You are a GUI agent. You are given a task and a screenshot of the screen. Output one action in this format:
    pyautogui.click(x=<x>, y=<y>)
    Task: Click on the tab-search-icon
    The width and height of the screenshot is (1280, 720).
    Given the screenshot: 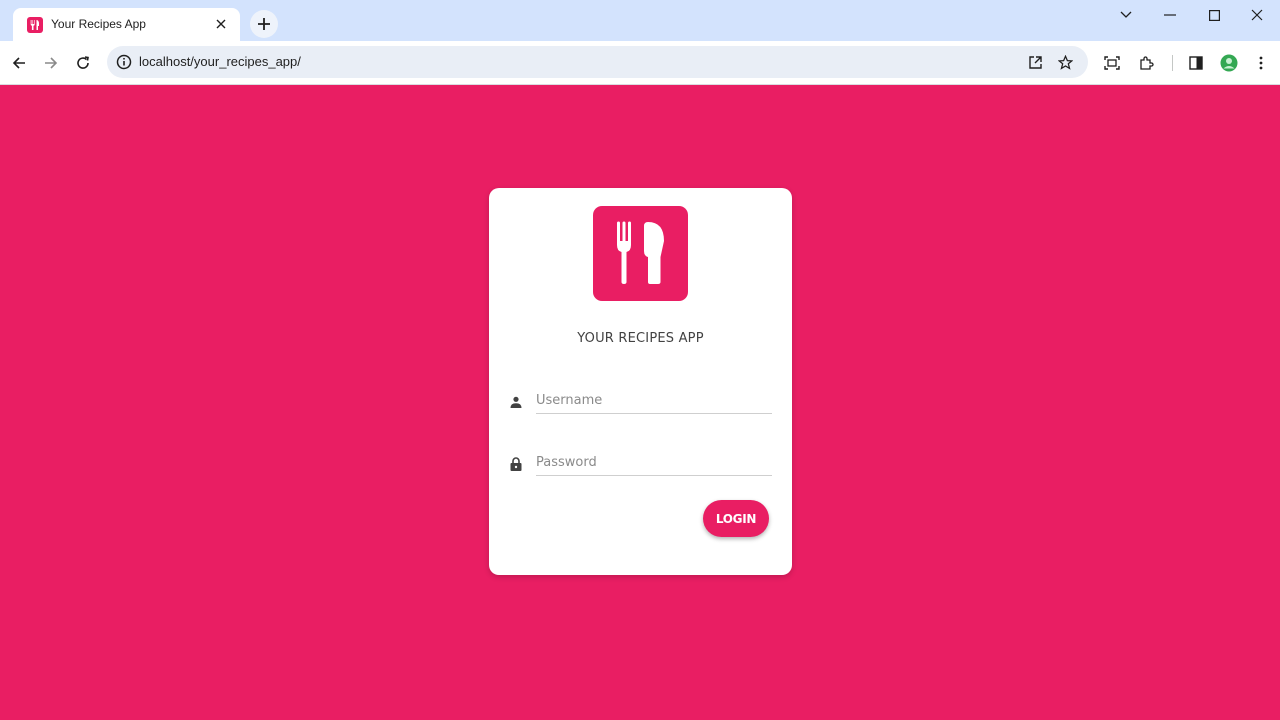 What is the action you would take?
    pyautogui.click(x=1126, y=15)
    